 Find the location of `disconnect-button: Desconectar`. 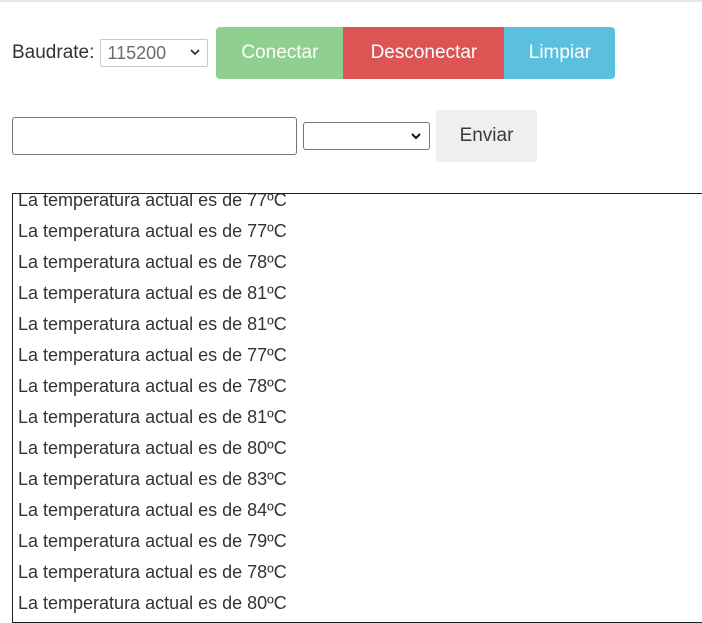

disconnect-button: Desconectar is located at coordinates (424, 53).